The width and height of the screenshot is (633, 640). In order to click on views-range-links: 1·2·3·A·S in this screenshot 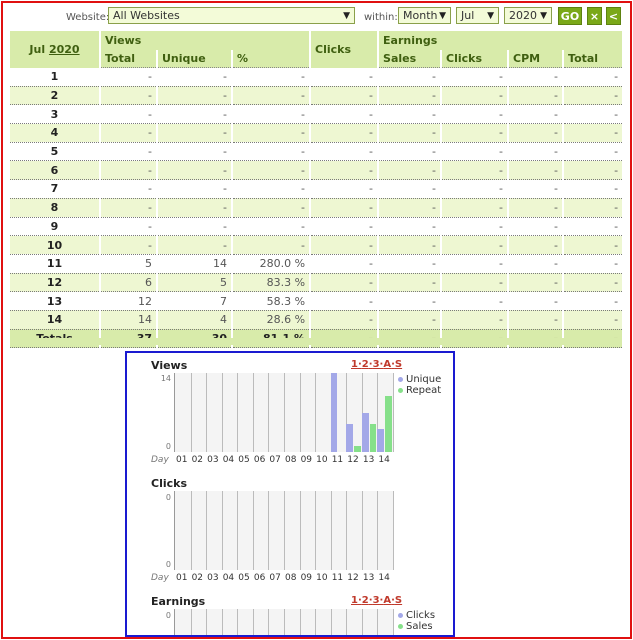, I will do `click(376, 364)`.